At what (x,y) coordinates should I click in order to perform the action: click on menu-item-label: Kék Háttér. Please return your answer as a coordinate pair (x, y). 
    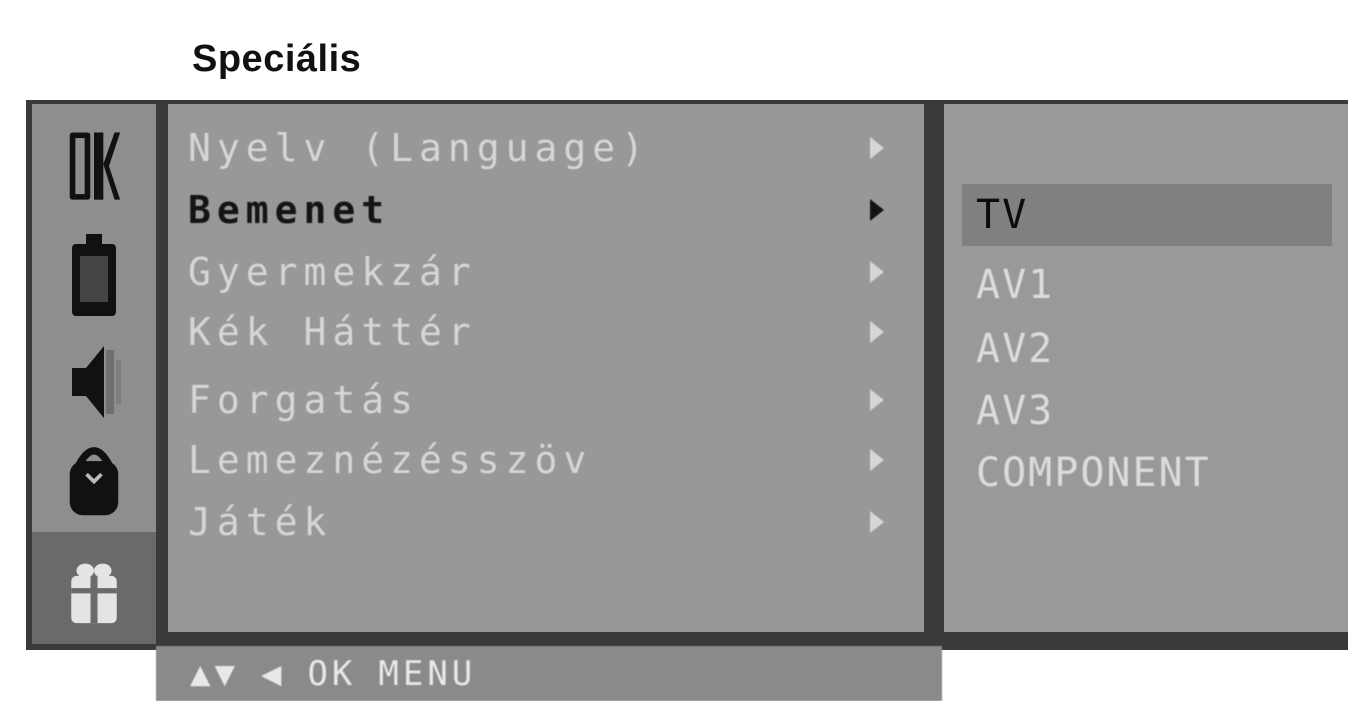
    Looking at the image, I should click on (332, 332).